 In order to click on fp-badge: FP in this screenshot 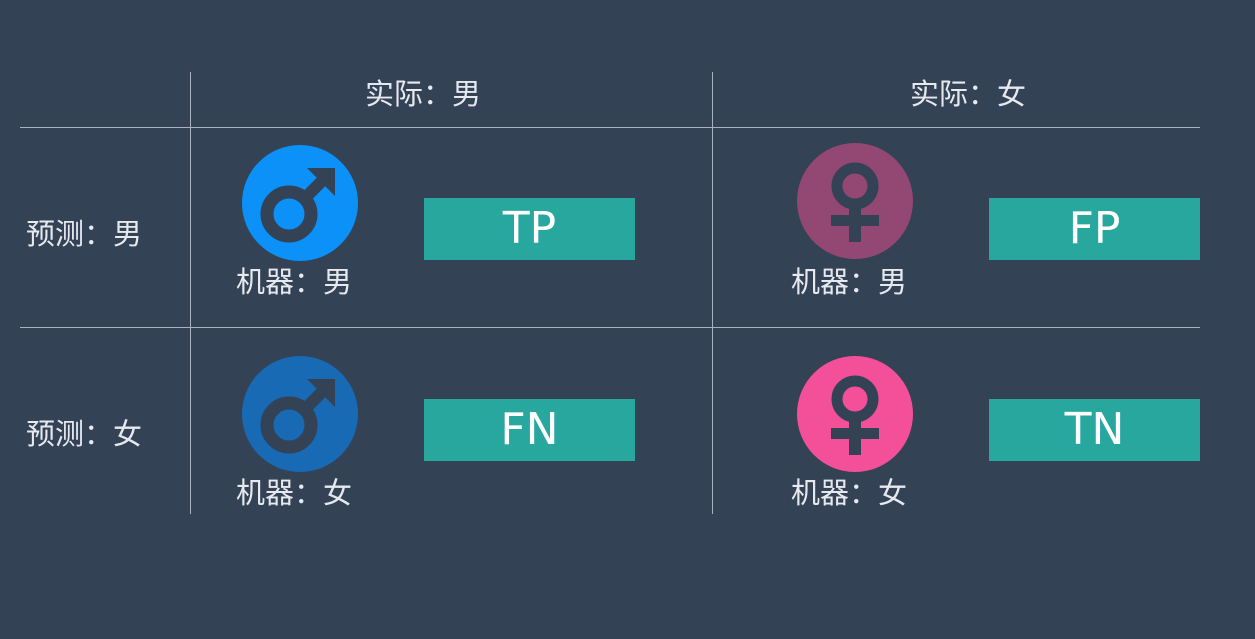, I will do `click(1094, 229)`.